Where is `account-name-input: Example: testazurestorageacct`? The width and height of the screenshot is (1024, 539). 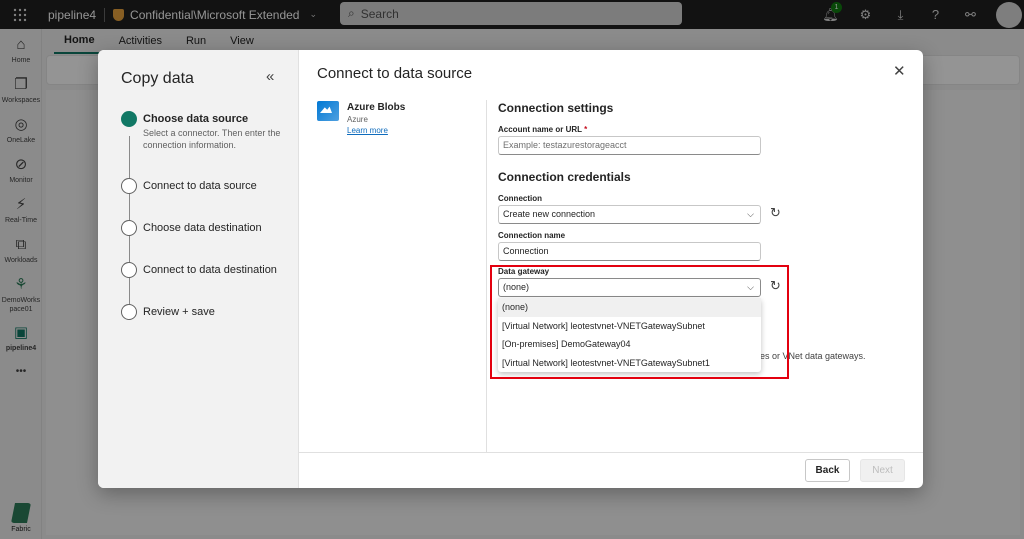
account-name-input: Example: testazurestorageacct is located at coordinates (629, 145).